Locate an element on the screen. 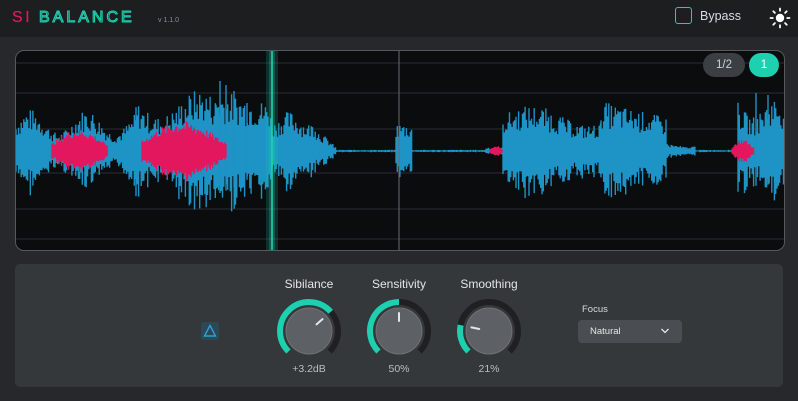 The width and height of the screenshot is (798, 401). delta-icon is located at coordinates (210, 330).